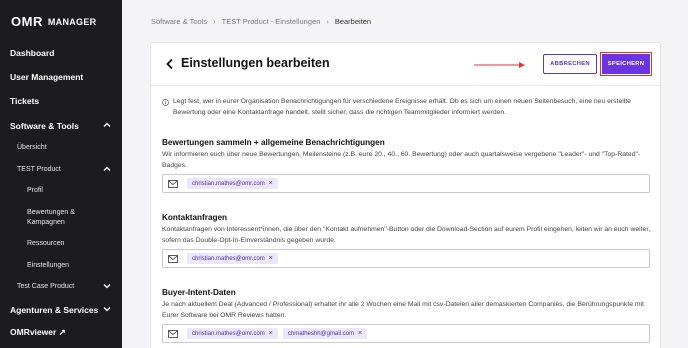 The image size is (688, 348). What do you see at coordinates (46, 222) in the screenshot?
I see `sidebar-item-kampagnen: Kampagnen` at bounding box center [46, 222].